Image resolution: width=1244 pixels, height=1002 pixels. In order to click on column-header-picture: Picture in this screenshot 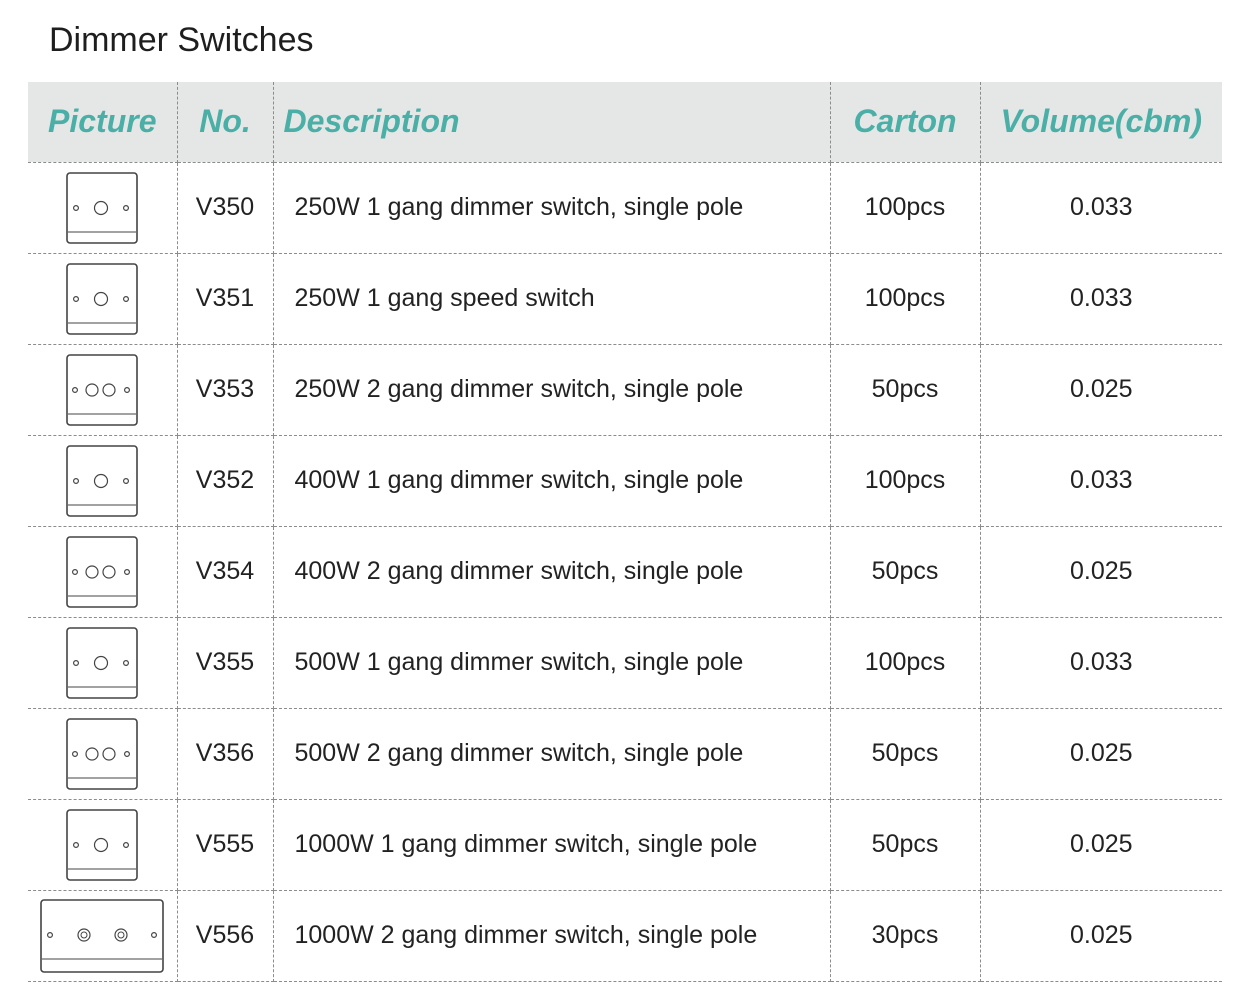, I will do `click(103, 122)`.